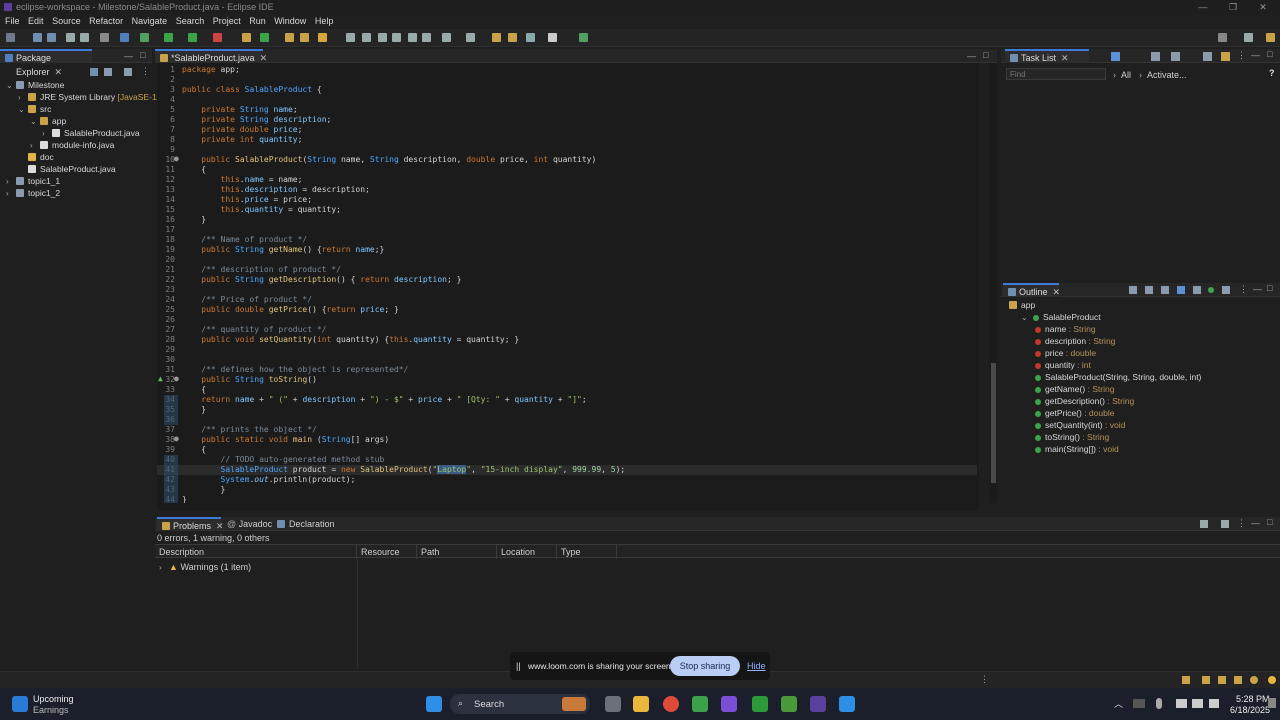  Describe the element at coordinates (567, 230) in the screenshot. I see `code-line: 17` at that location.